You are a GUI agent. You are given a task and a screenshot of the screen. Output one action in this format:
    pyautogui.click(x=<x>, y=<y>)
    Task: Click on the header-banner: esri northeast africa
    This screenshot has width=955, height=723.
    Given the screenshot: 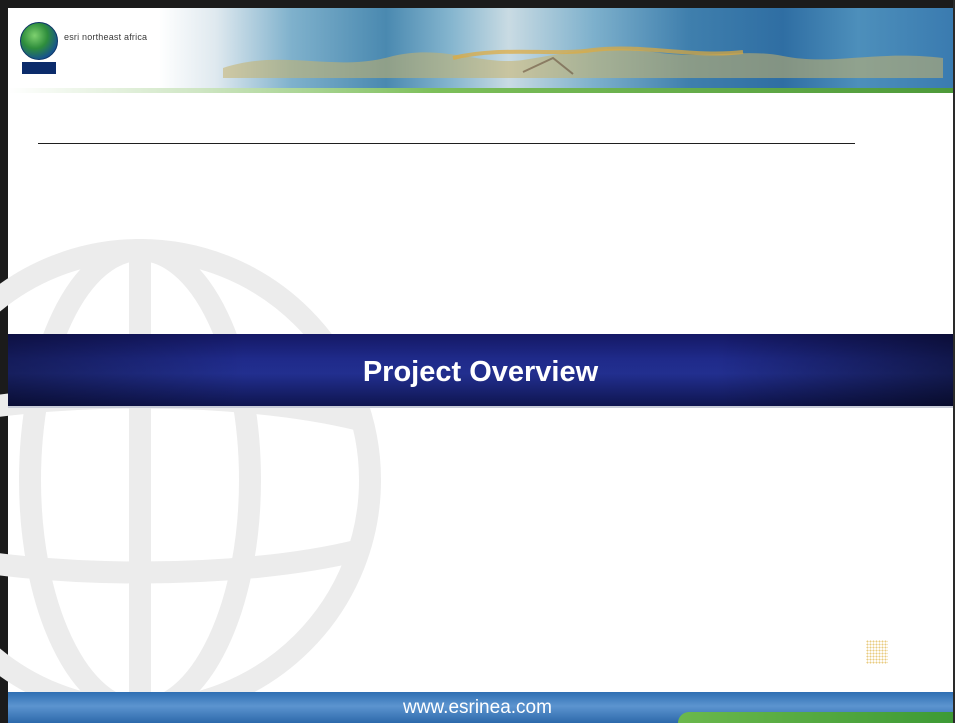 What is the action you would take?
    pyautogui.click(x=480, y=48)
    